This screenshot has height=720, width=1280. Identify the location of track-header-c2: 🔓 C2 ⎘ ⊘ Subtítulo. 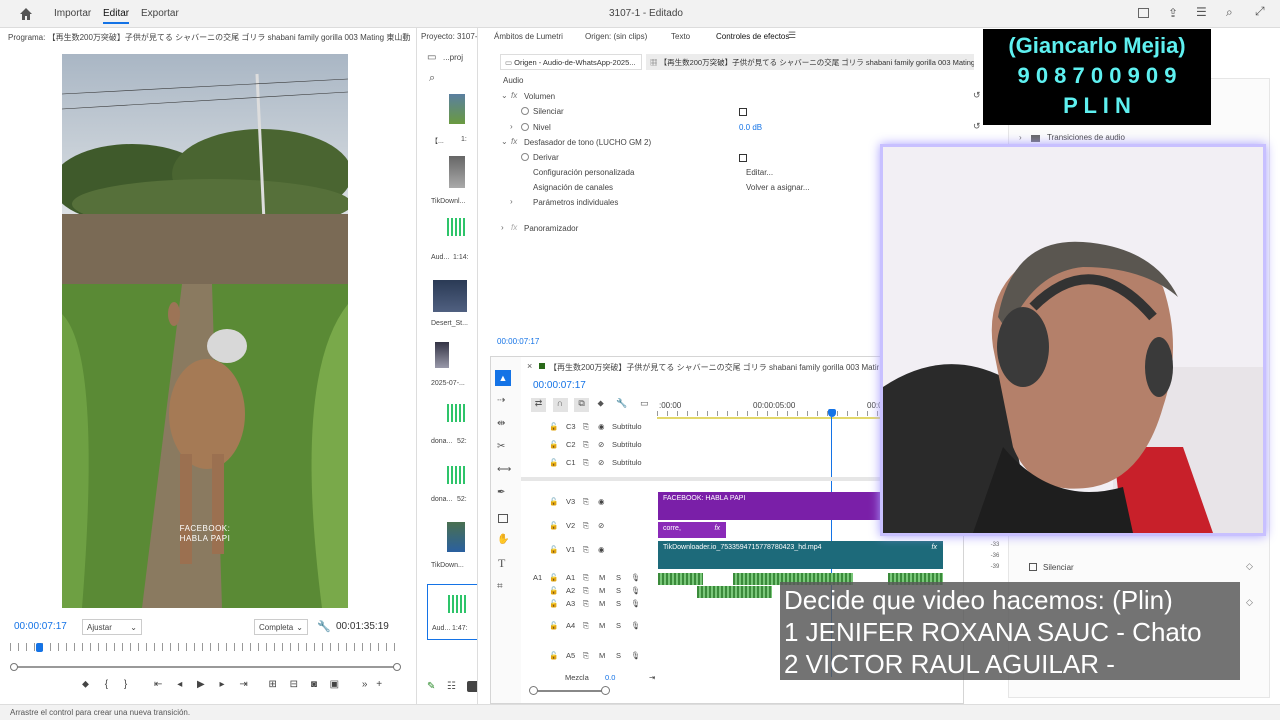
(596, 449).